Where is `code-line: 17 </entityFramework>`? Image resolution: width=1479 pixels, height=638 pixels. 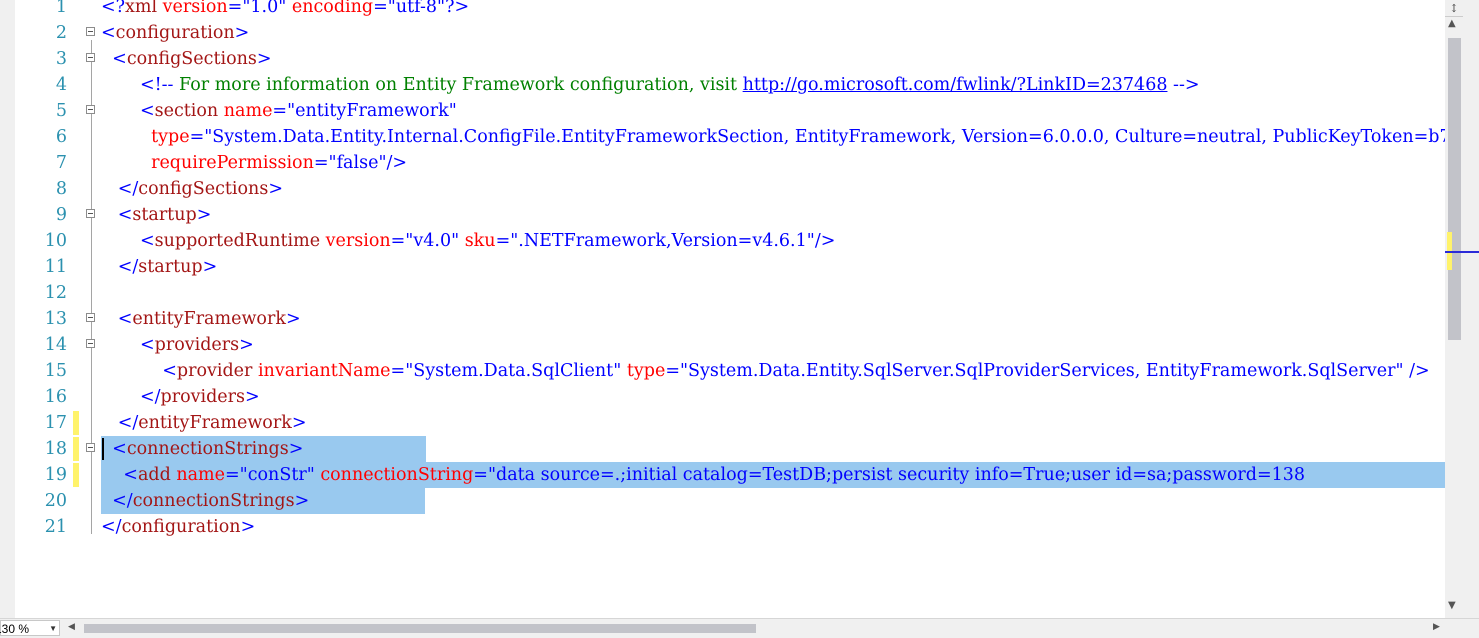
code-line: 17 </entityFramework> is located at coordinates (730, 423).